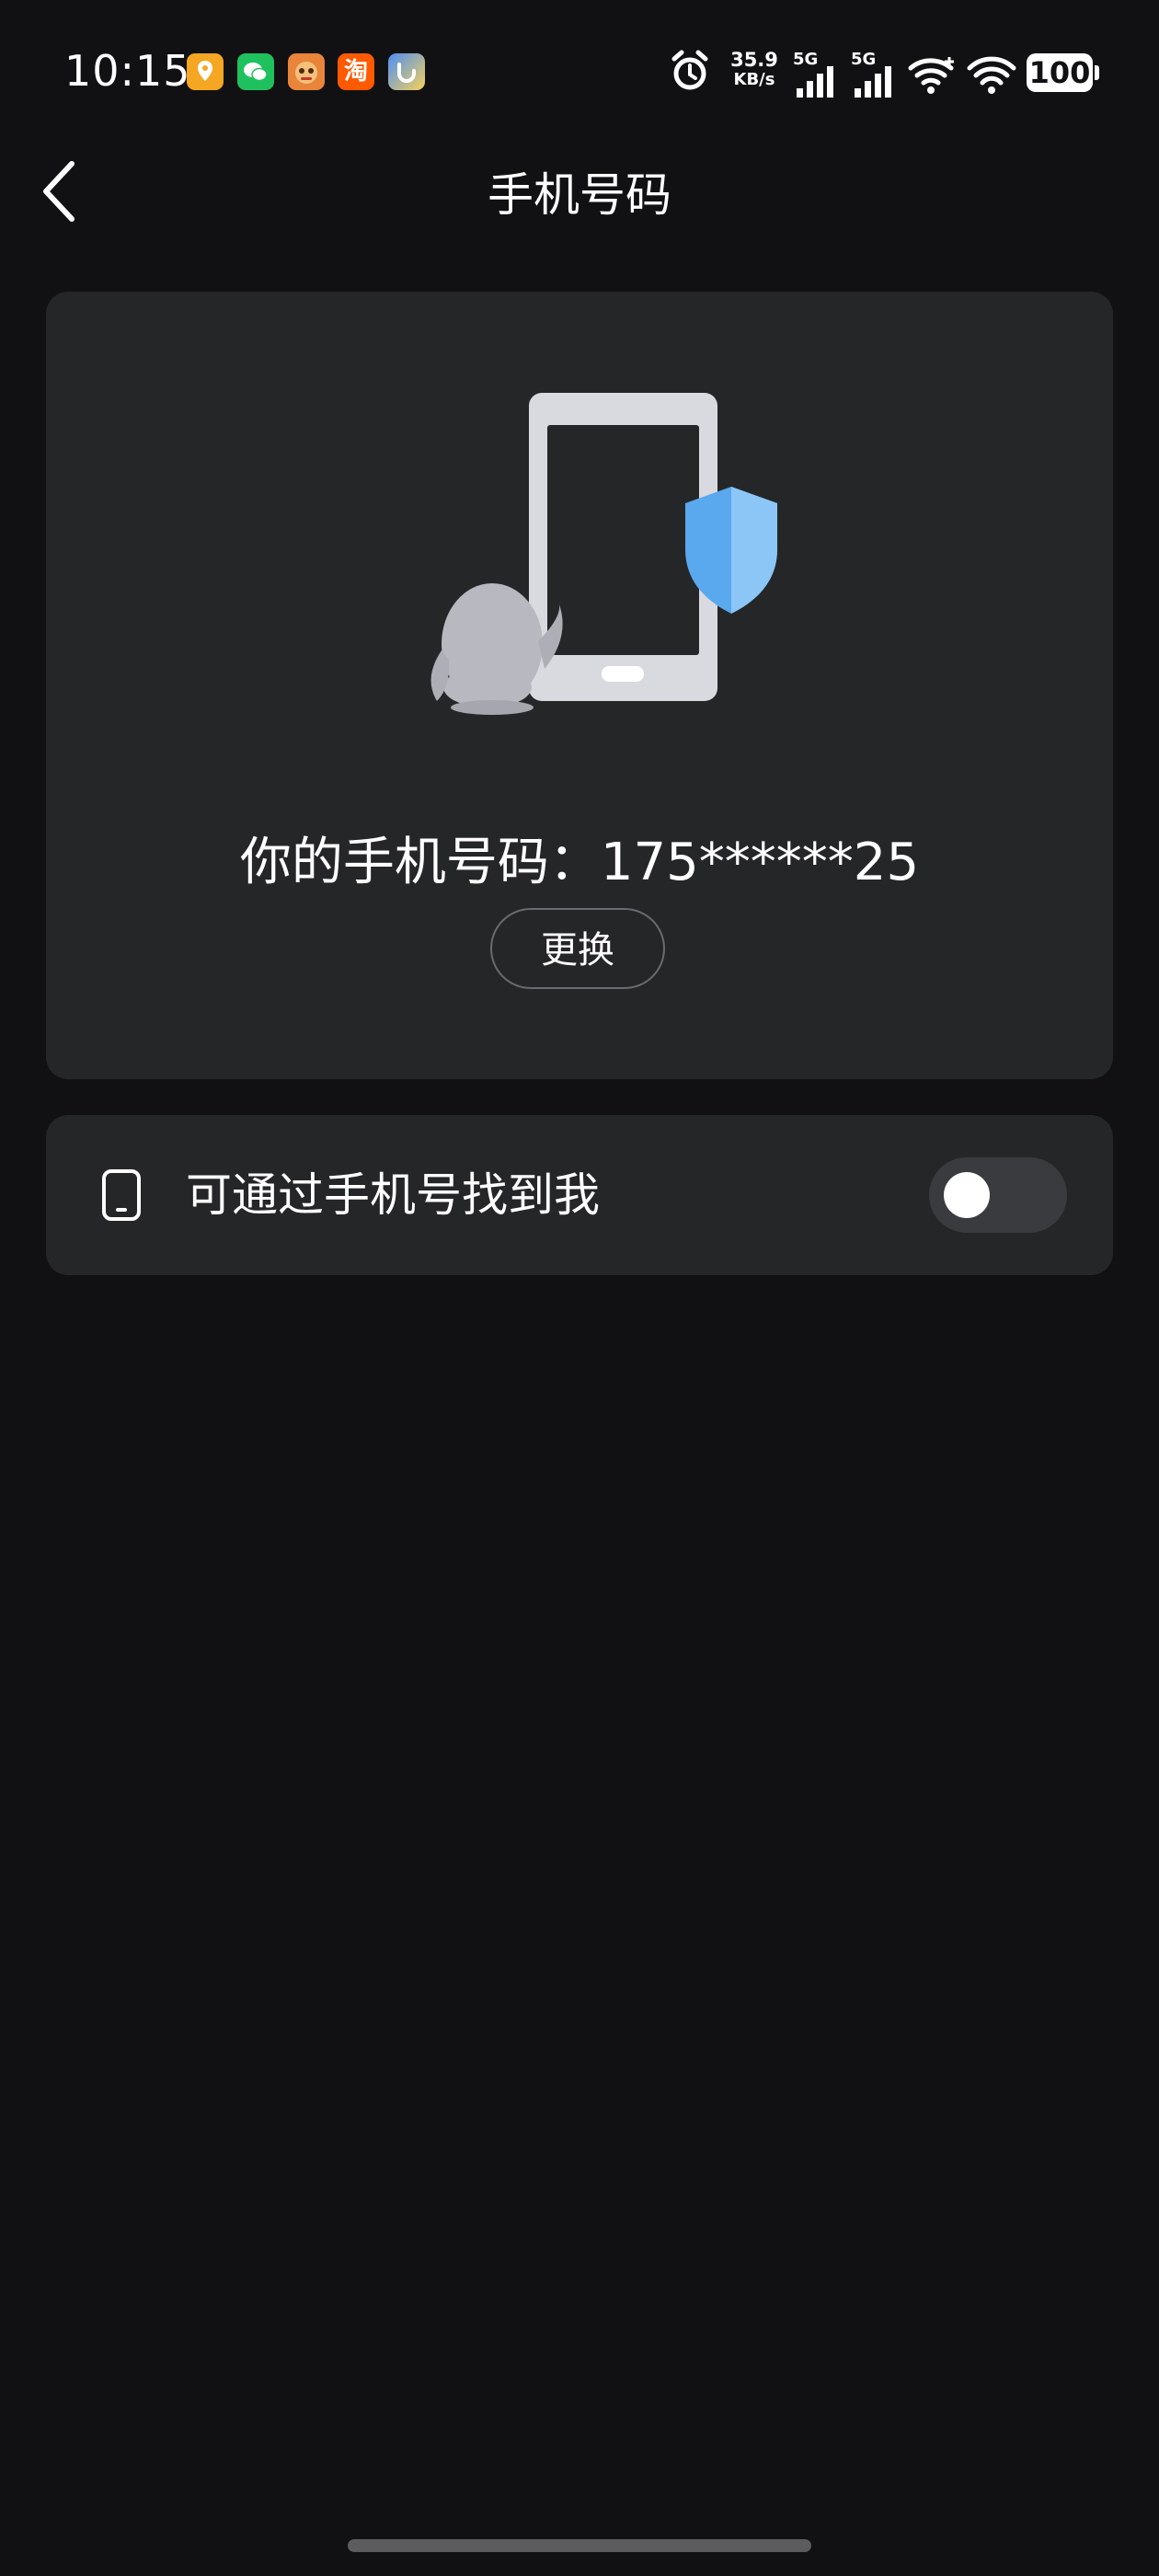 The width and height of the screenshot is (1159, 2576). I want to click on game-app-icon, so click(306, 71).